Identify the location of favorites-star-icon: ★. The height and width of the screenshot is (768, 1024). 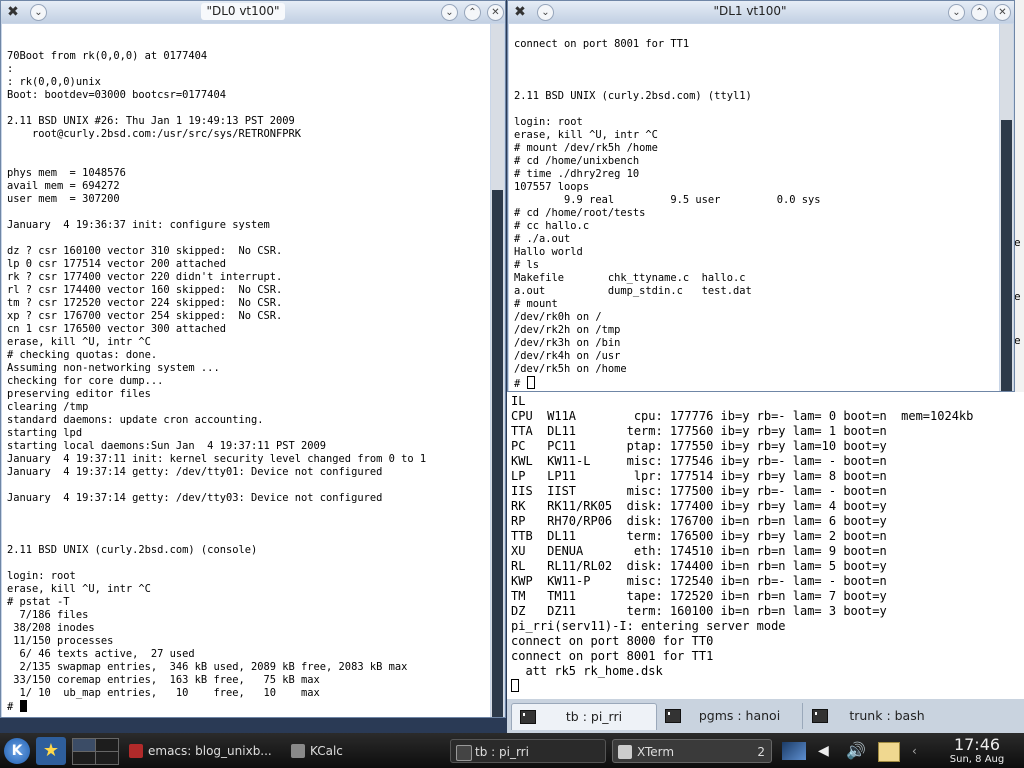
(51, 751).